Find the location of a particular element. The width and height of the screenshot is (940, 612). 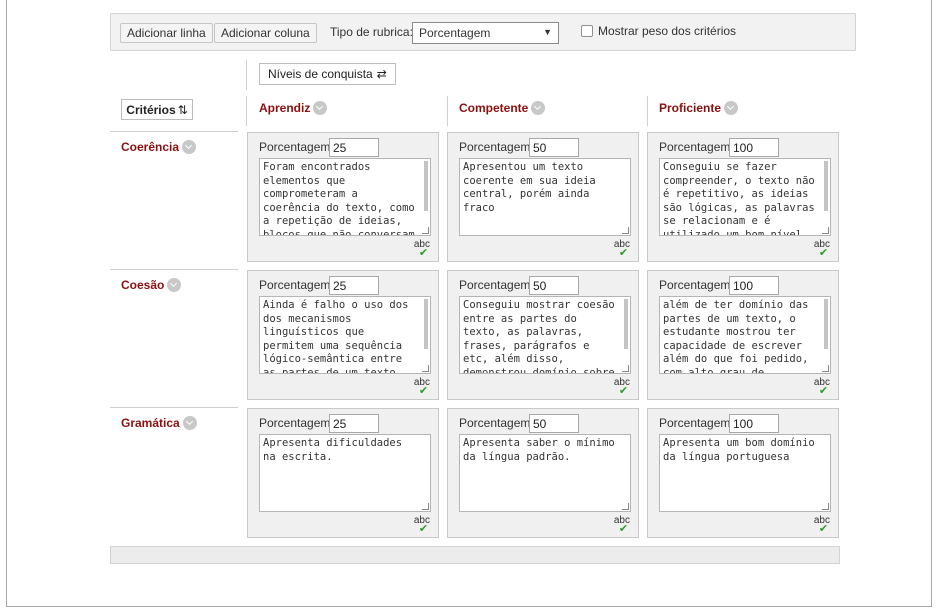

criteria-sort-button: Critérios ⇅ is located at coordinates (157, 109).